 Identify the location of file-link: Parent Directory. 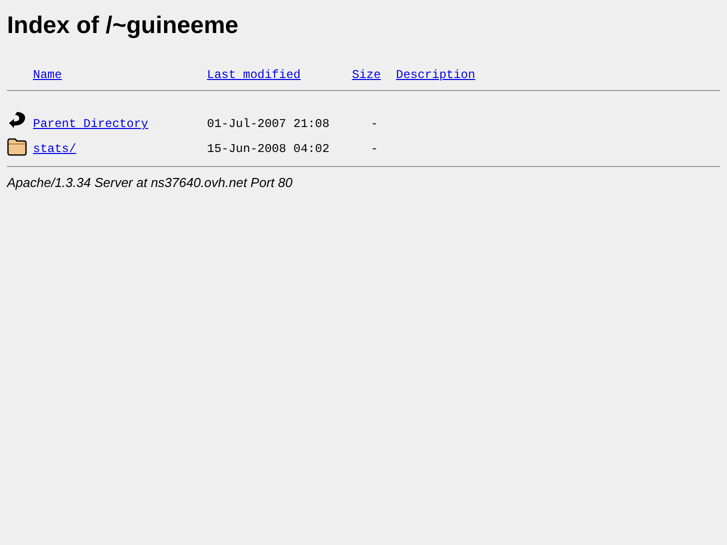
(120, 124).